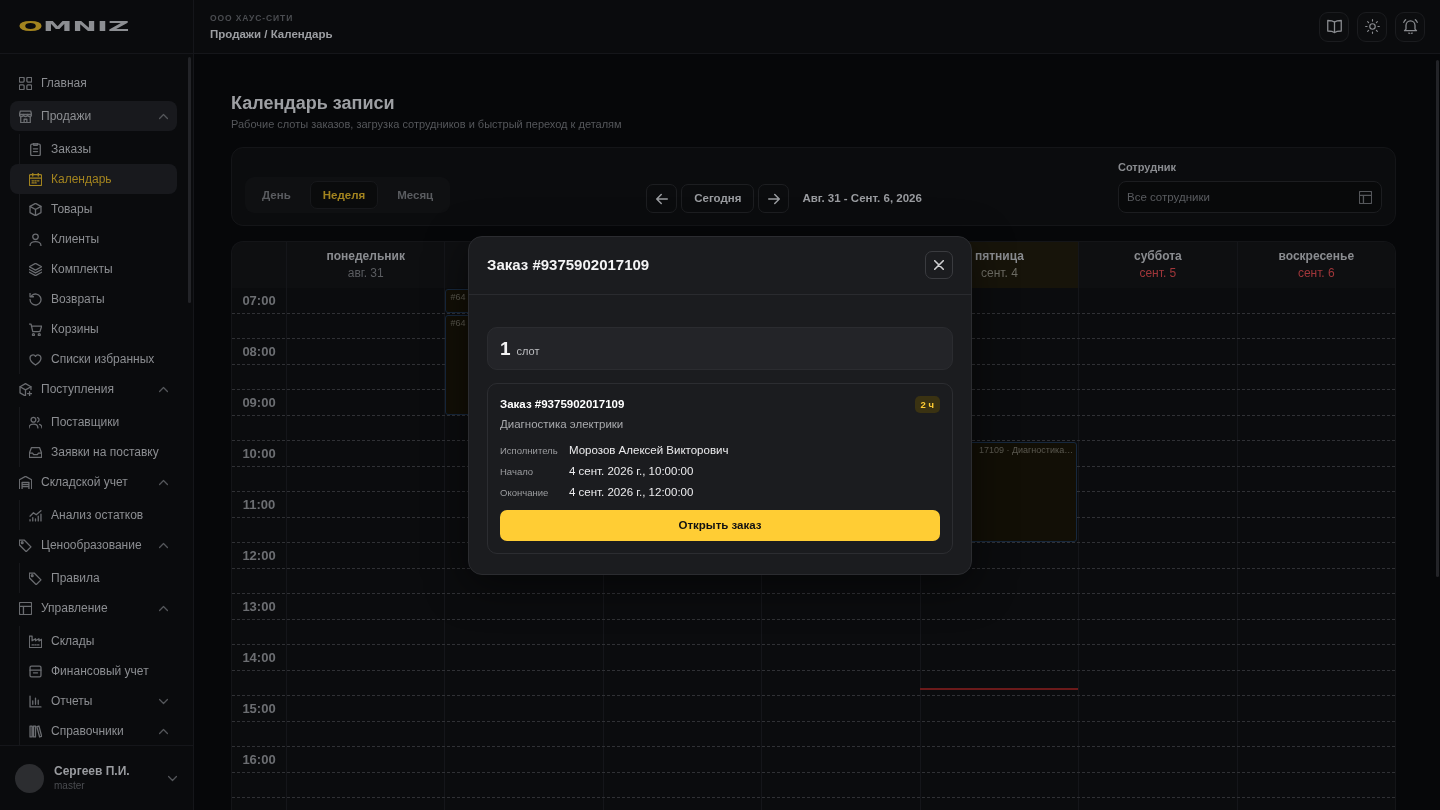 The height and width of the screenshot is (810, 1440). What do you see at coordinates (35, 179) in the screenshot?
I see `calendar-icon` at bounding box center [35, 179].